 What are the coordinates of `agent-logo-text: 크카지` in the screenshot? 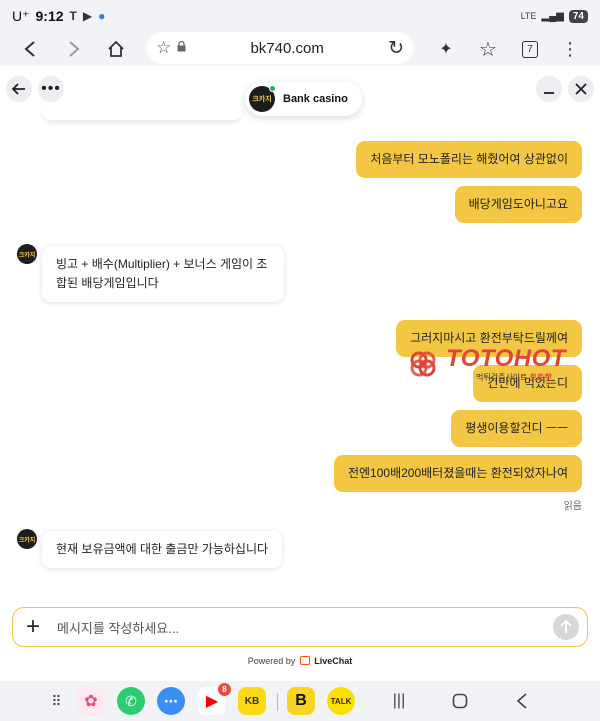 It's located at (262, 99).